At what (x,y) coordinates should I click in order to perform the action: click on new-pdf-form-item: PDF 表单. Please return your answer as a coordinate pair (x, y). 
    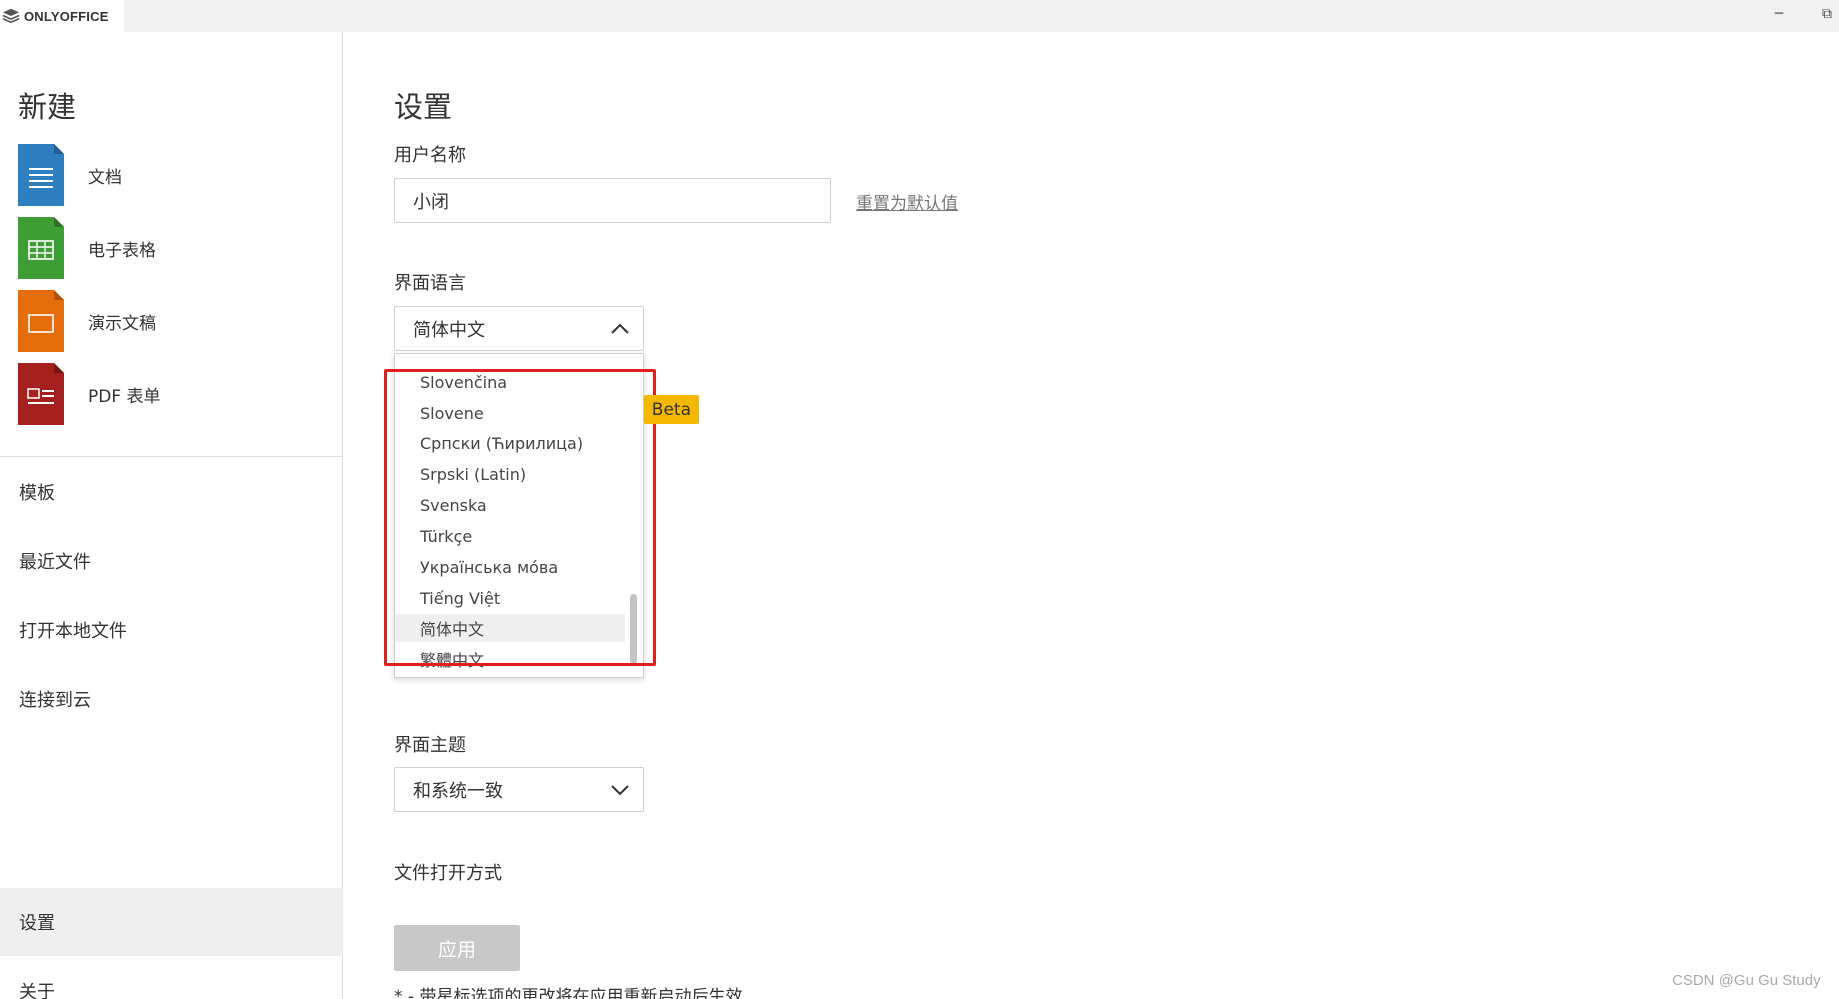
    Looking at the image, I should click on (168, 394).